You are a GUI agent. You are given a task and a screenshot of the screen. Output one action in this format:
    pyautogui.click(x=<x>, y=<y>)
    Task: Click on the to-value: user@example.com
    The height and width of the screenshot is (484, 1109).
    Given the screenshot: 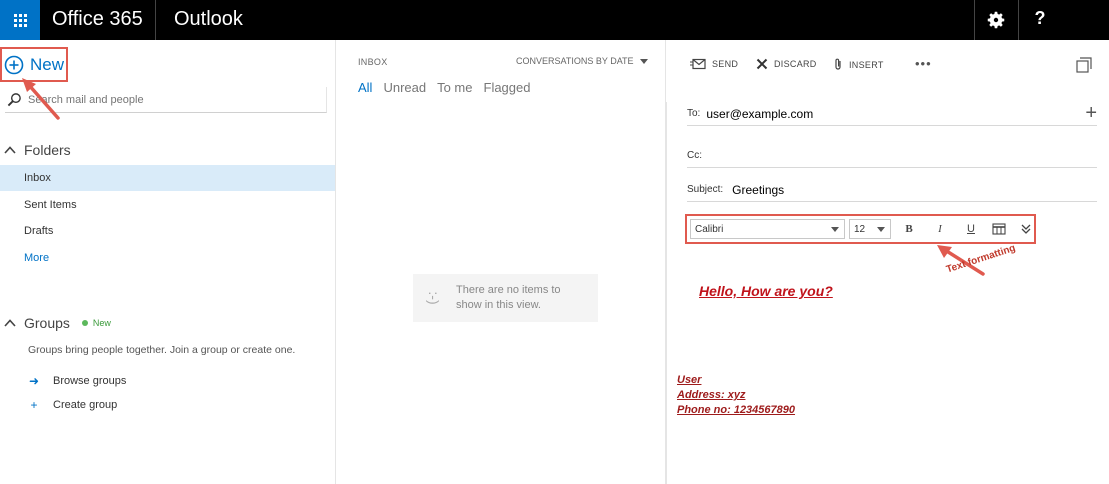 What is the action you would take?
    pyautogui.click(x=759, y=114)
    